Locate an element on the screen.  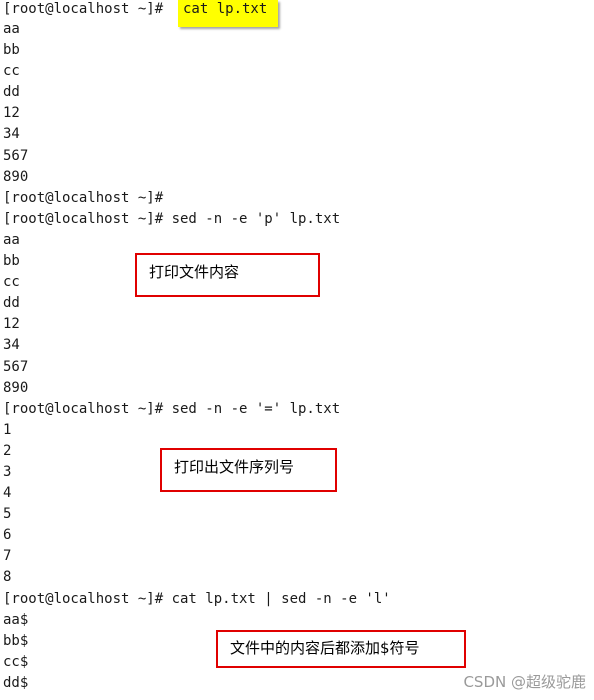
terminal-line: cc is located at coordinates (11, 71).